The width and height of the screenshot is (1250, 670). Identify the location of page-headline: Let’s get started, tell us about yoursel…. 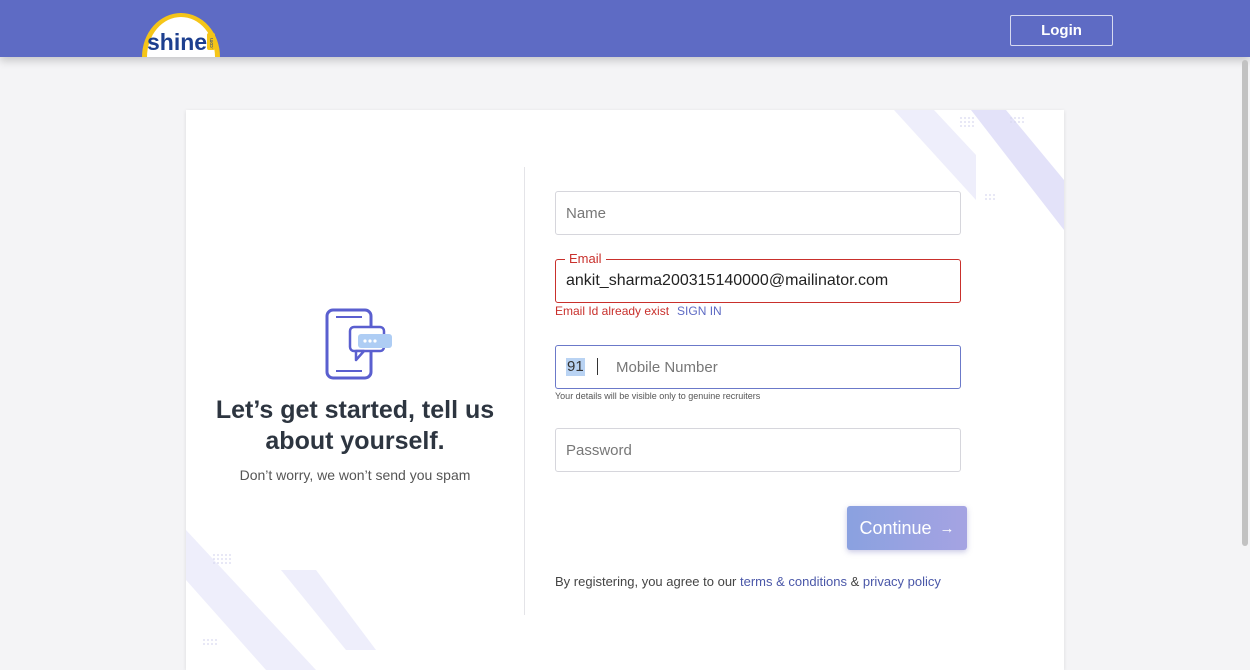
(355, 426).